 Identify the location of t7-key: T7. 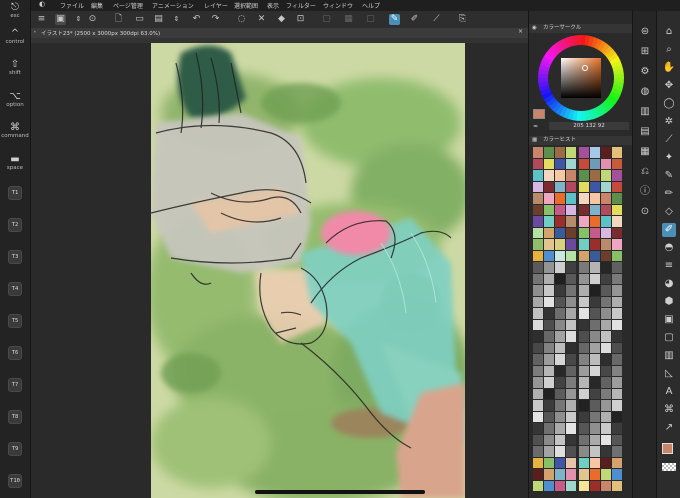
(15, 385).